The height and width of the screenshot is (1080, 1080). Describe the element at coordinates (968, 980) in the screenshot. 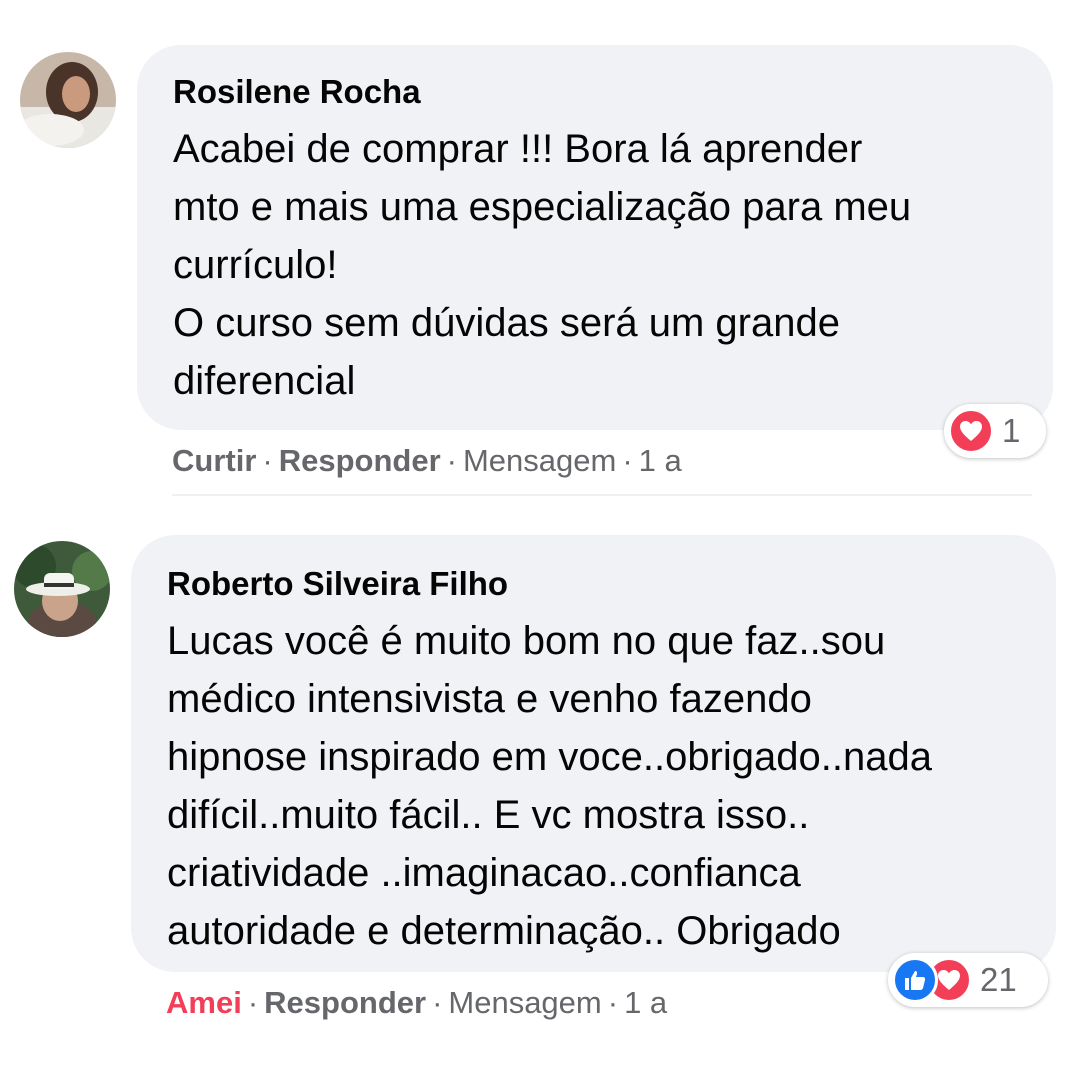

I see `reaction-summary: 21` at that location.